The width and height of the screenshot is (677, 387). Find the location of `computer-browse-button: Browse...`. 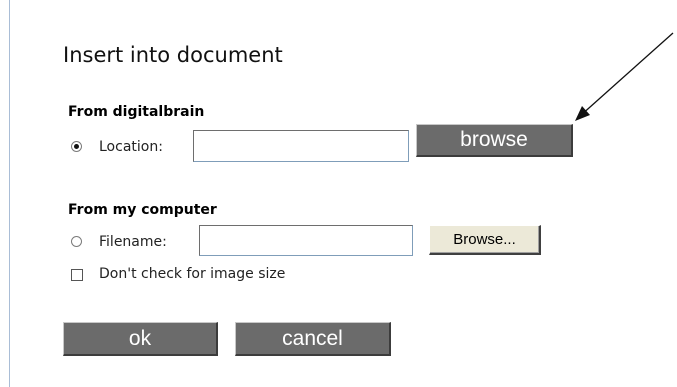

computer-browse-button: Browse... is located at coordinates (485, 240).